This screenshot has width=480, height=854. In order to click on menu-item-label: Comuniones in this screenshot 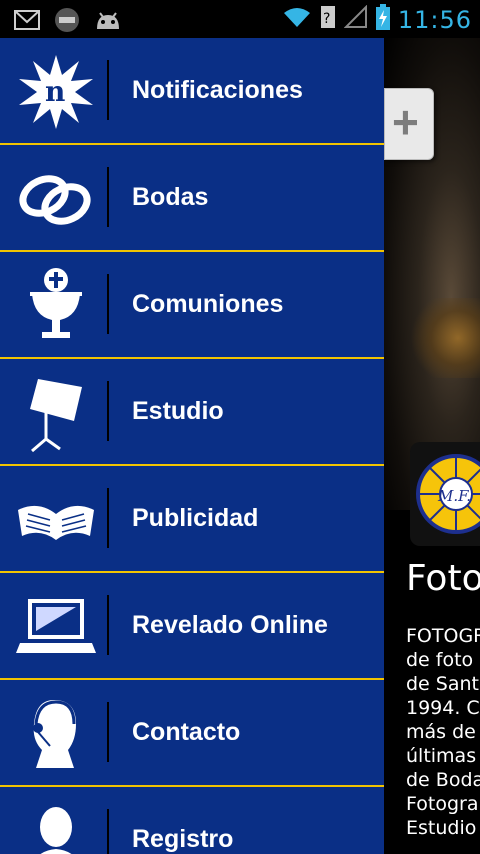, I will do `click(208, 304)`.